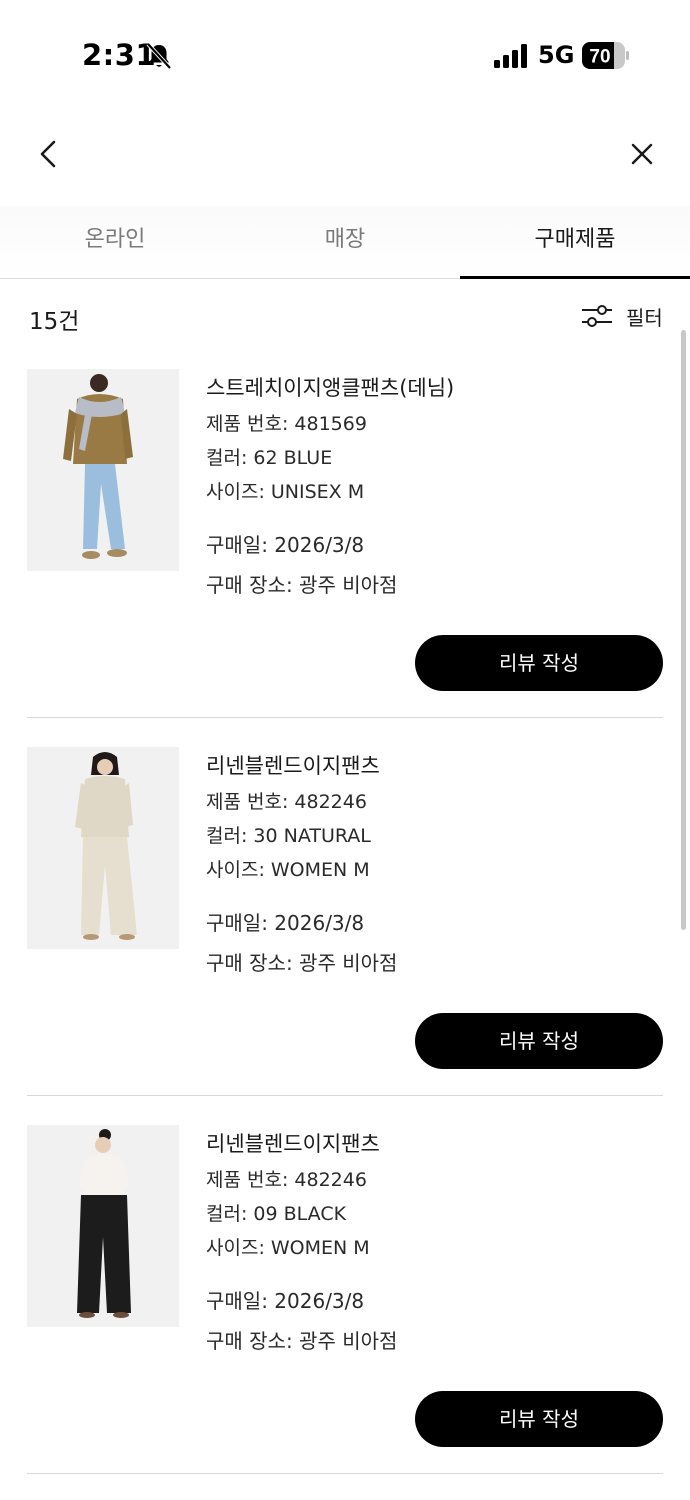 This screenshot has height=1500, width=690. I want to click on back-button, so click(50, 154).